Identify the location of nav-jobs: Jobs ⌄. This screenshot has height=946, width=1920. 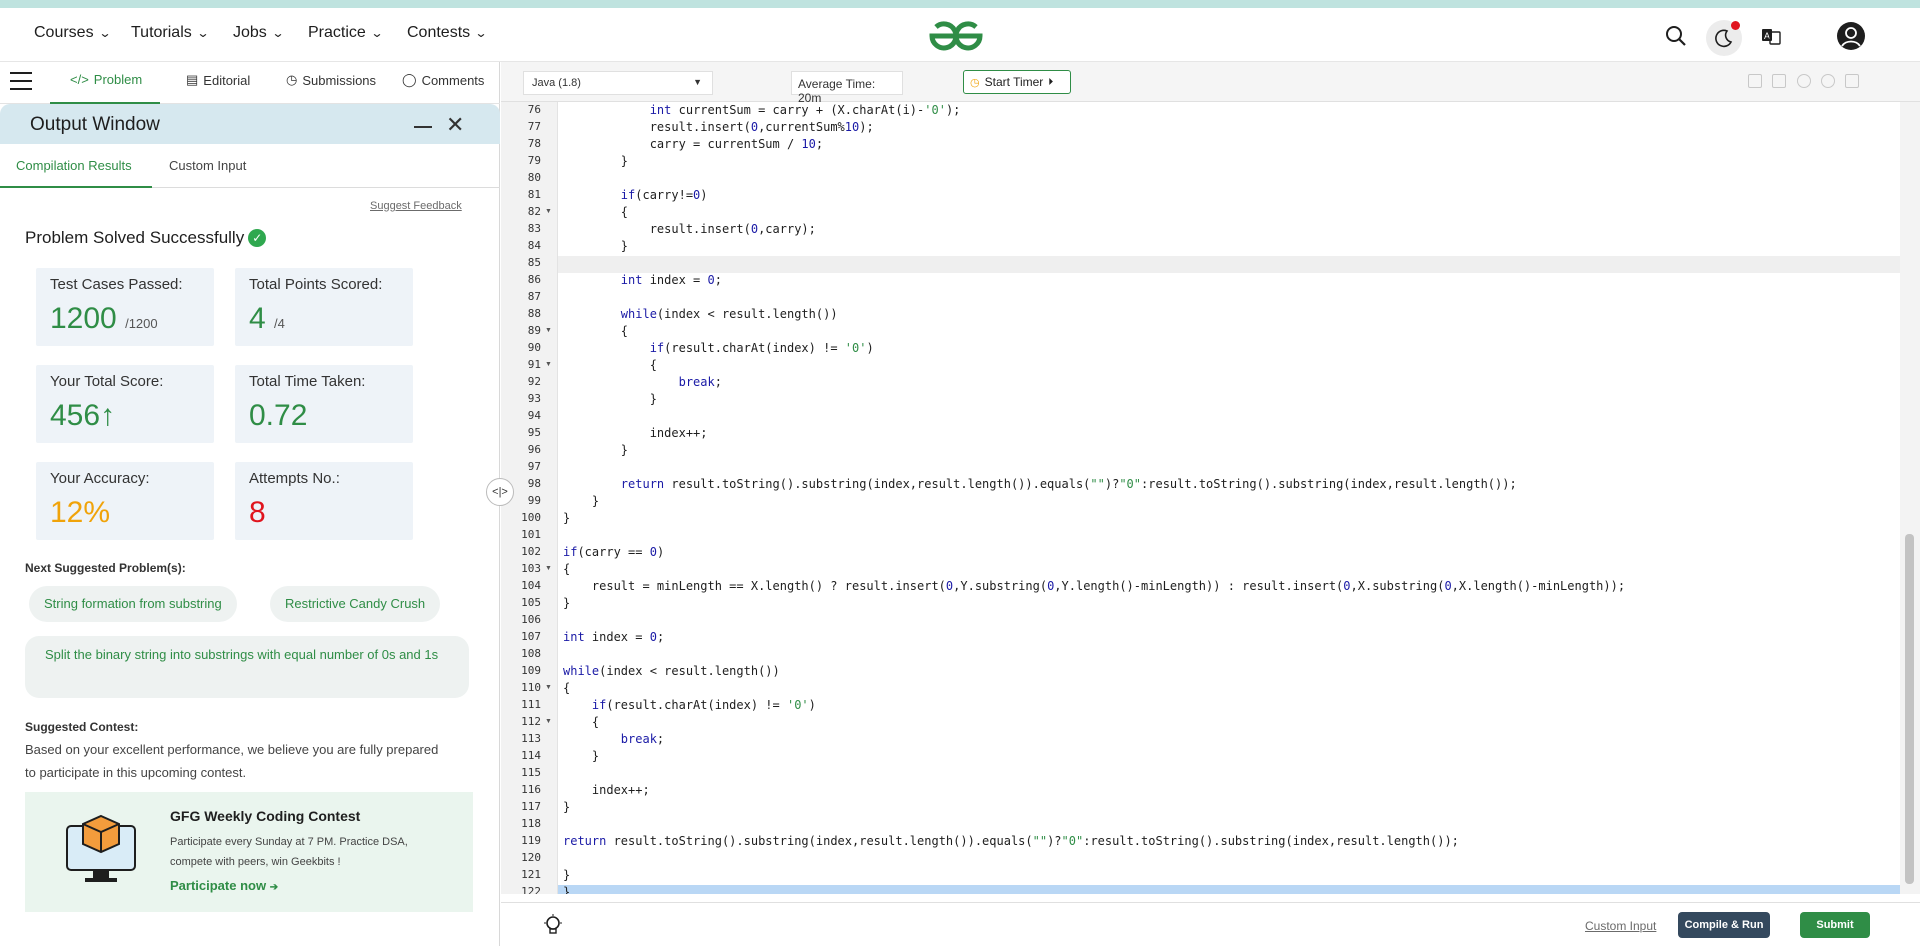
(258, 33).